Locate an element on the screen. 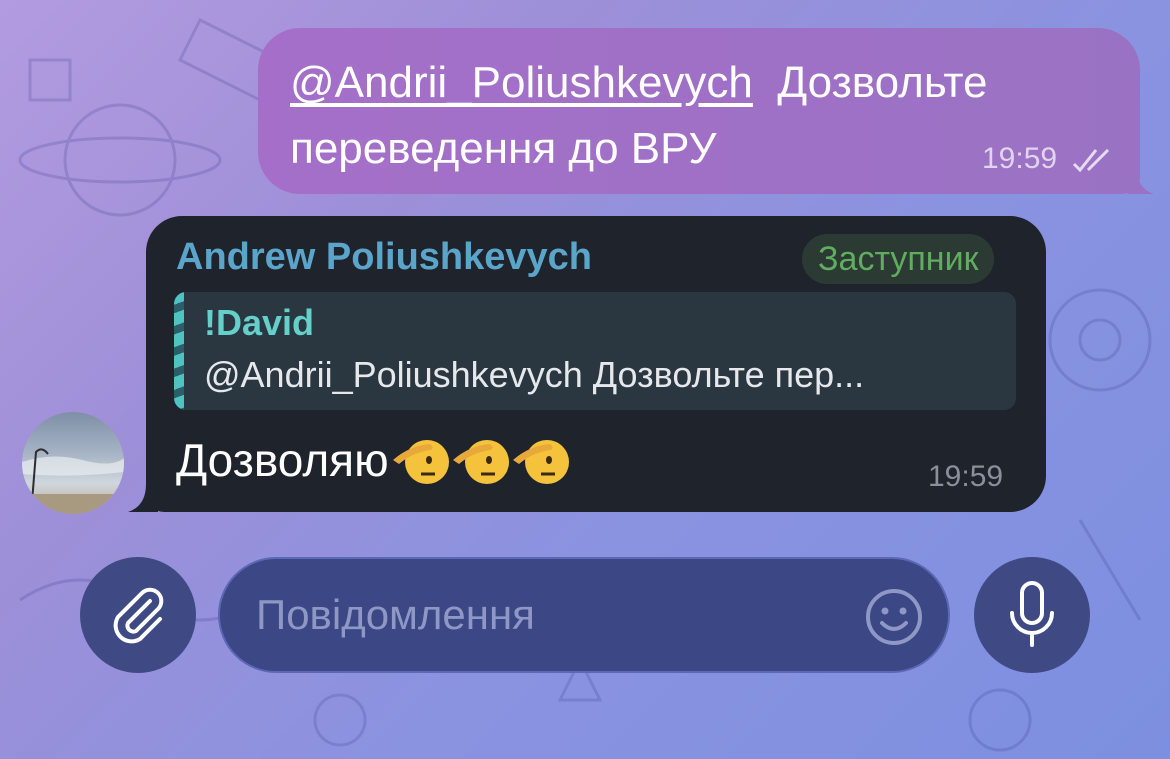 The image size is (1170, 759). attach-button is located at coordinates (138, 615).